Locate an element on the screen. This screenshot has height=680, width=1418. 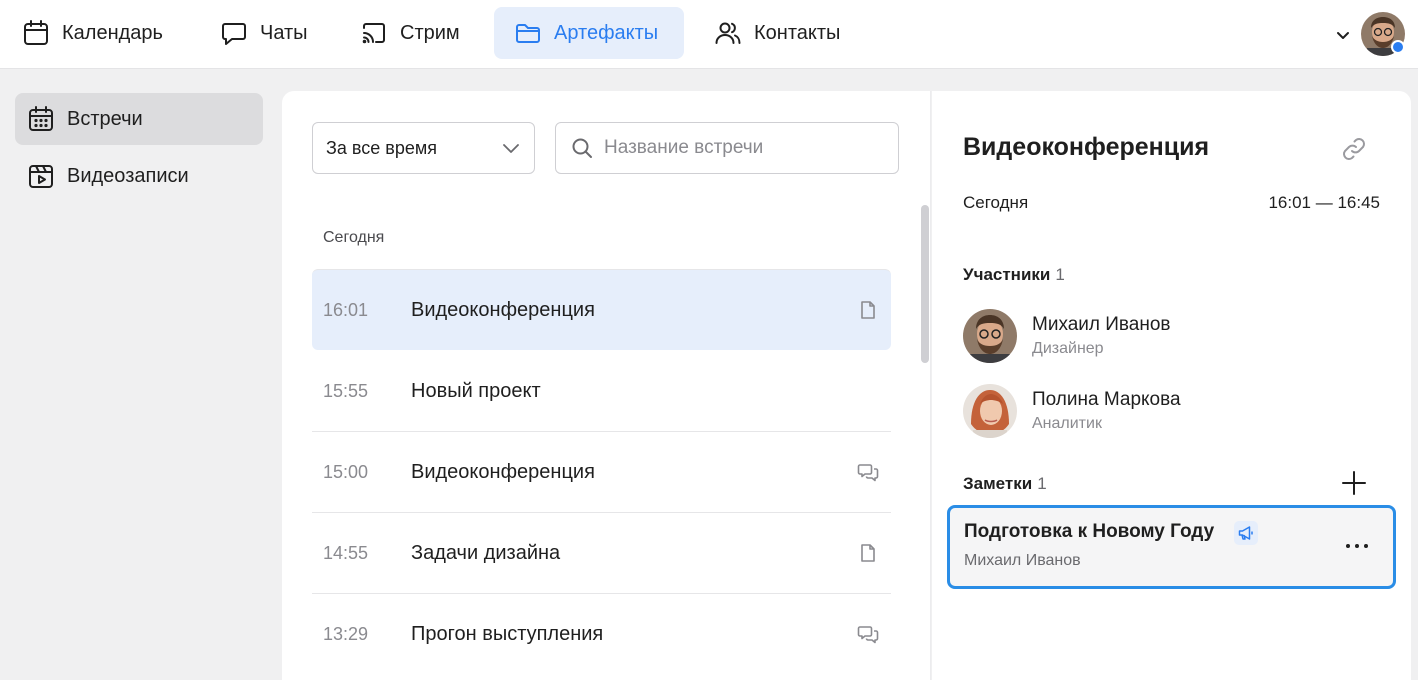
meeting-time: 14:55 is located at coordinates (346, 552).